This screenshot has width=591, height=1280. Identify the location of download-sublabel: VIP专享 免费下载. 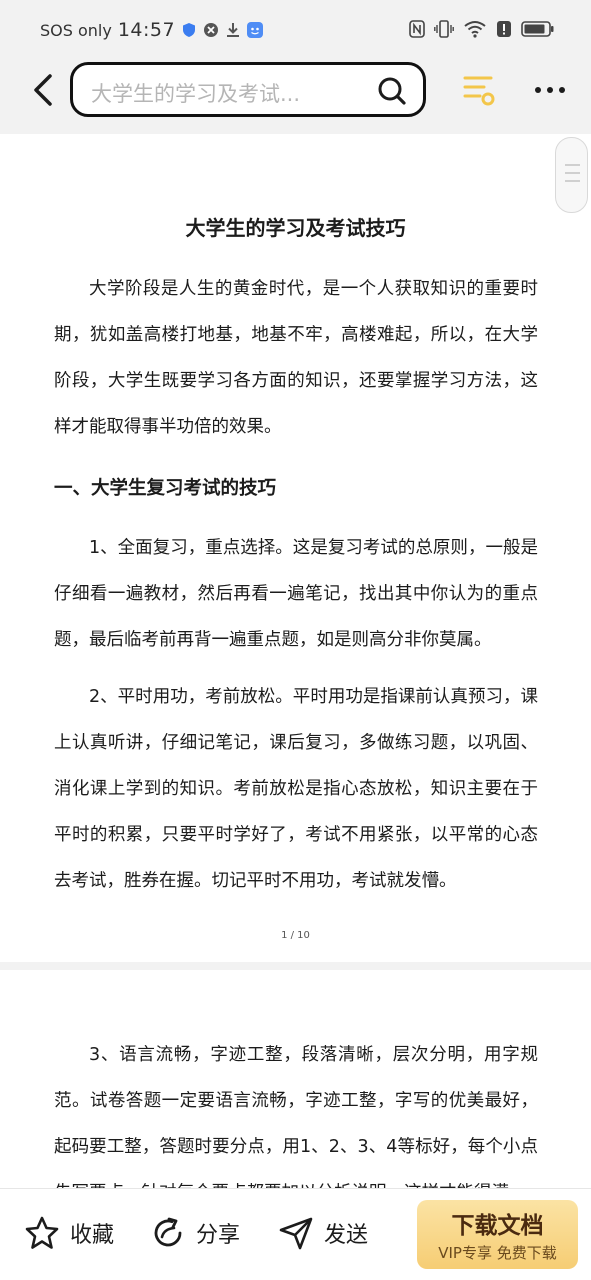
(497, 1253).